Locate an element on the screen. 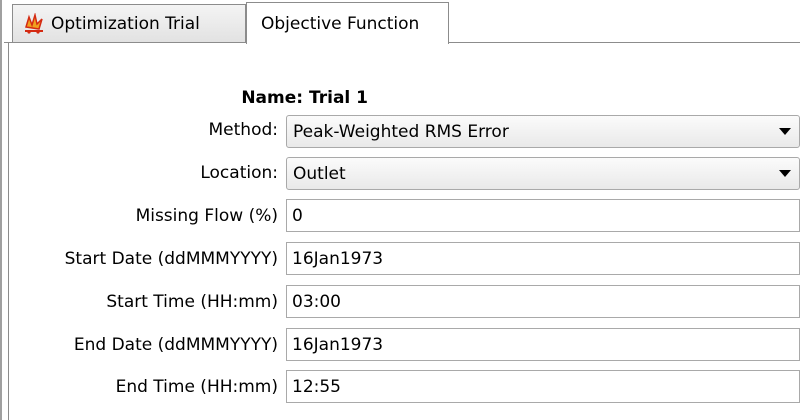 The width and height of the screenshot is (800, 420). tab-objective-function: Objective Function is located at coordinates (347, 23).